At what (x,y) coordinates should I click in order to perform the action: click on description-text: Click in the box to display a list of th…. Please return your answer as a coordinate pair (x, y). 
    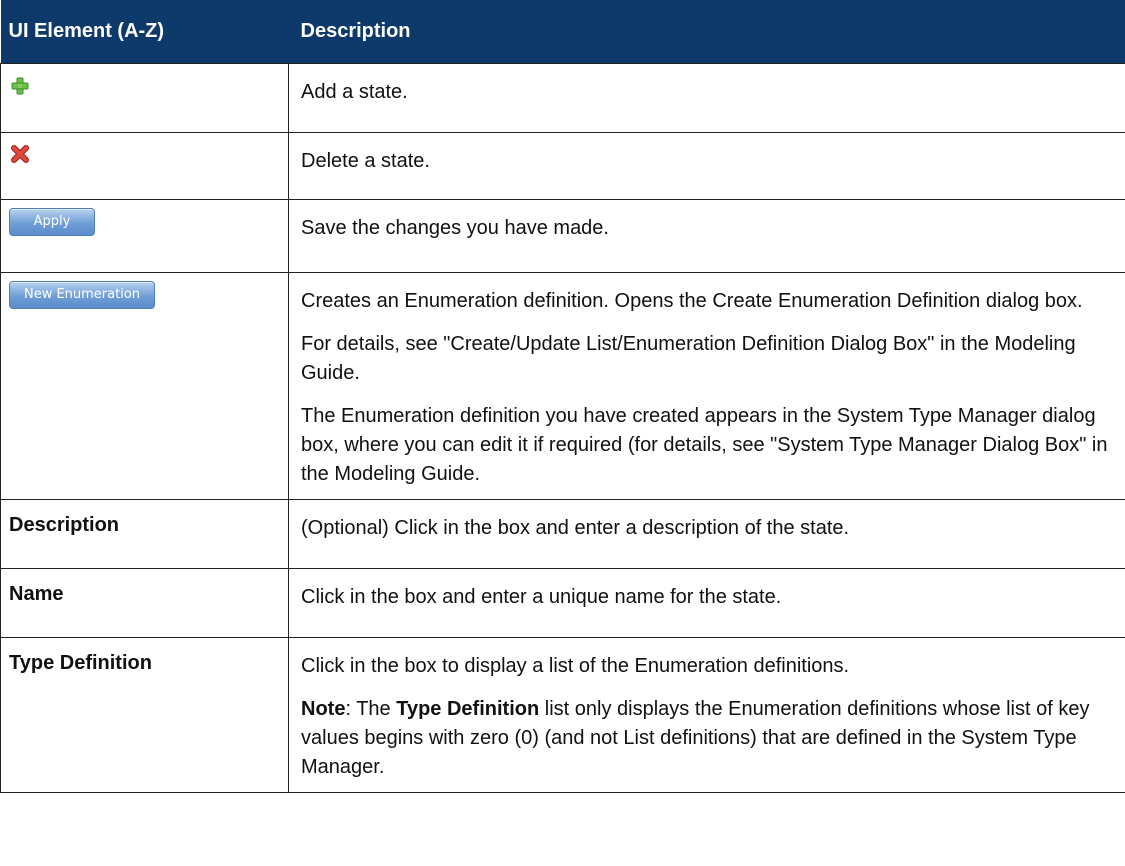
    Looking at the image, I should click on (575, 666).